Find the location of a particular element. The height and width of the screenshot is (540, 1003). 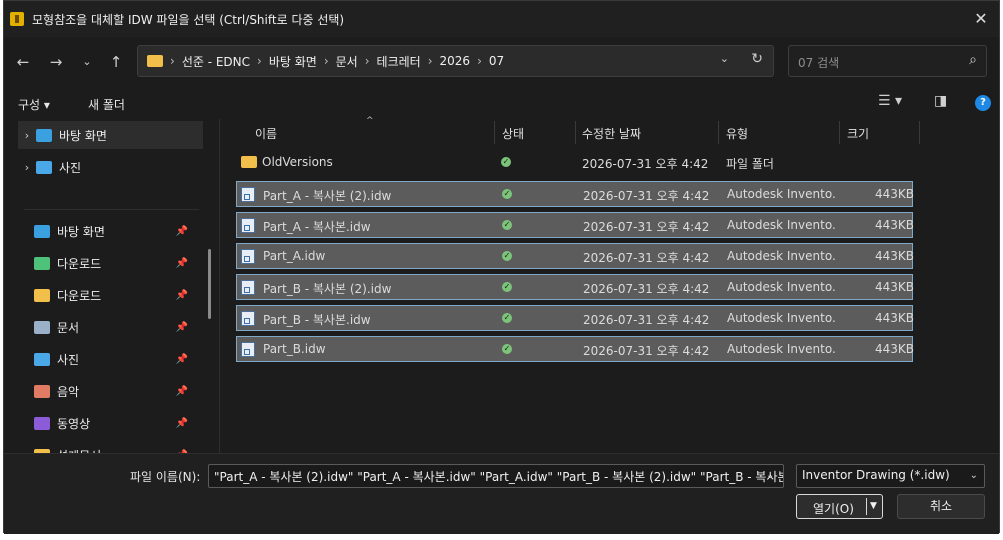

forward-arrow-icon: → is located at coordinates (56, 62).